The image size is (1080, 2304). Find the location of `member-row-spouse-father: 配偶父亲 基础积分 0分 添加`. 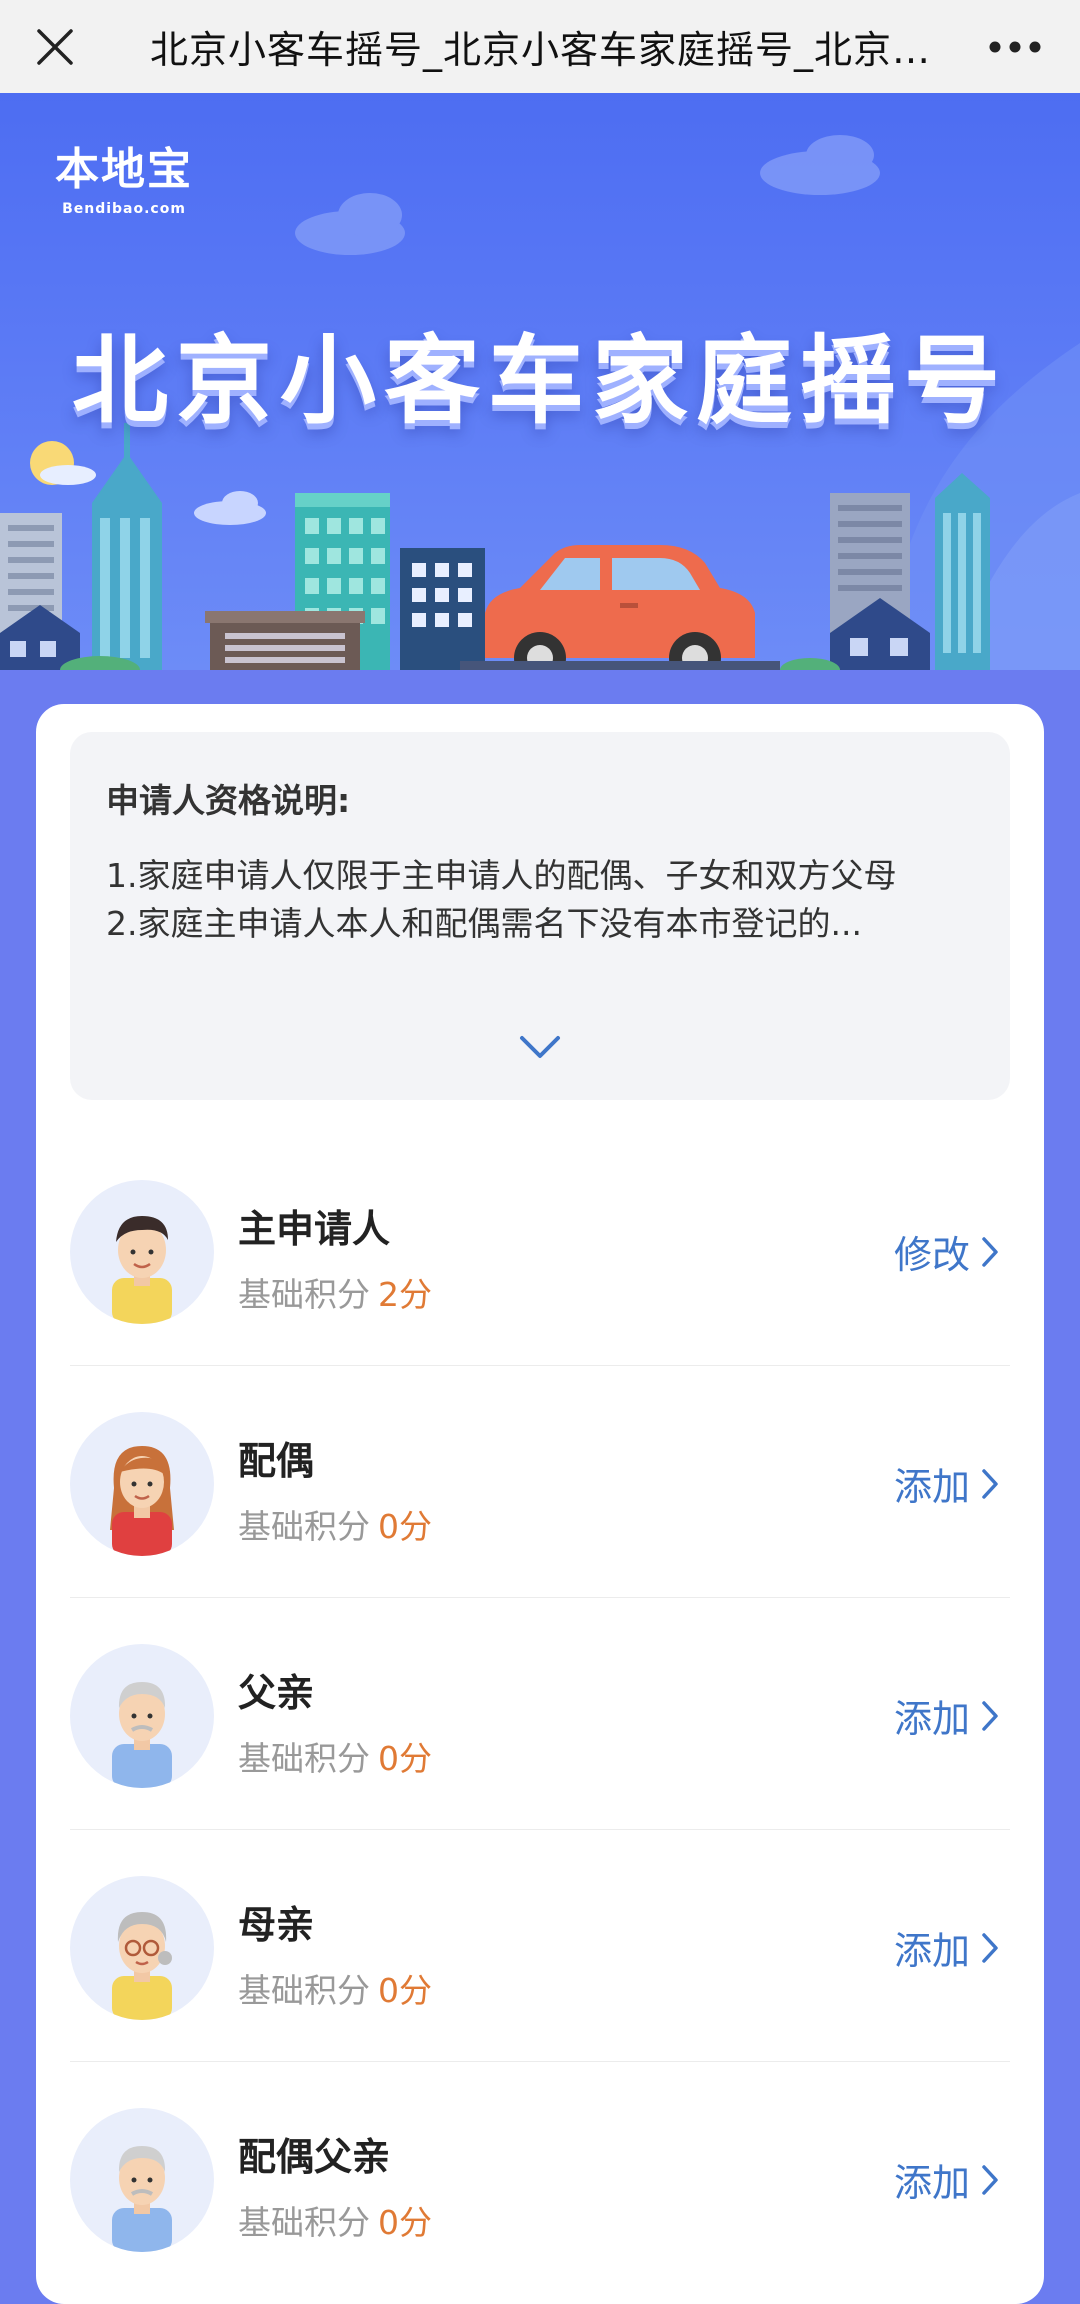

member-row-spouse-father: 配偶父亲 基础积分 0分 添加 is located at coordinates (540, 2178).